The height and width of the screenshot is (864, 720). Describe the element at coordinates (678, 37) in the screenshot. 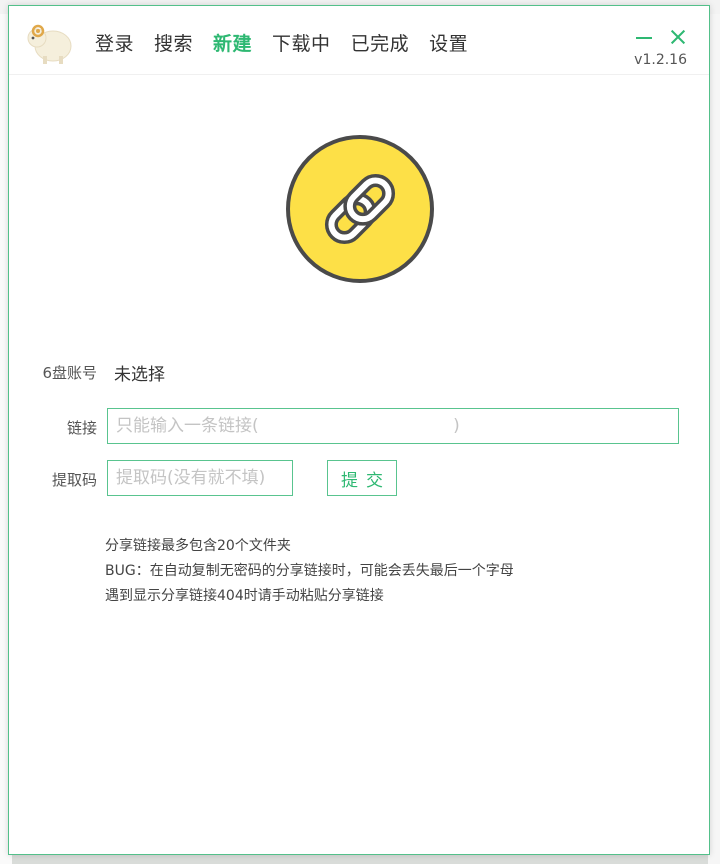

I see `close-icon` at that location.